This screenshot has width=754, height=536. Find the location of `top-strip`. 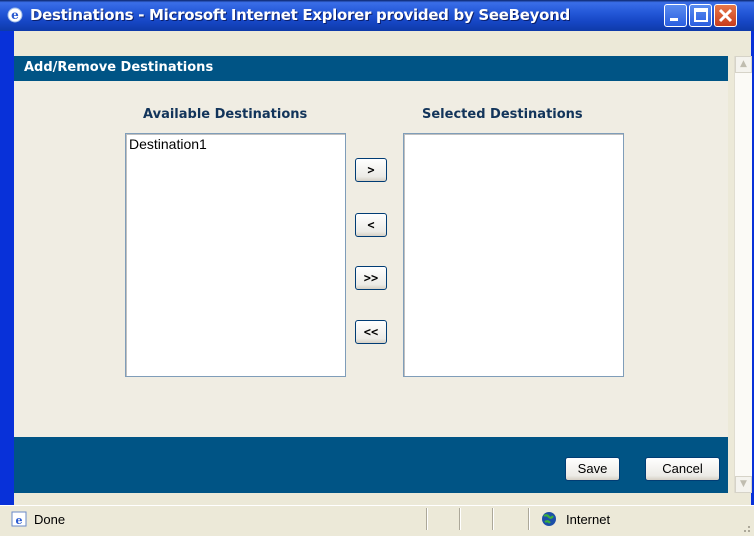

top-strip is located at coordinates (382, 43).